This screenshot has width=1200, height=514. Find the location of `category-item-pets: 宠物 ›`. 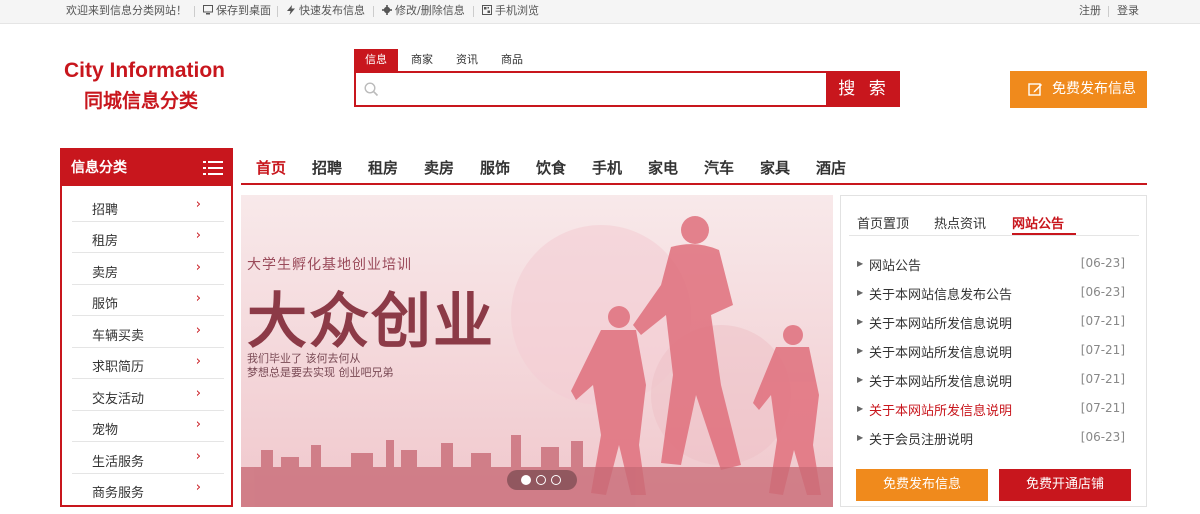

category-item-pets: 宠物 › is located at coordinates (148, 426).